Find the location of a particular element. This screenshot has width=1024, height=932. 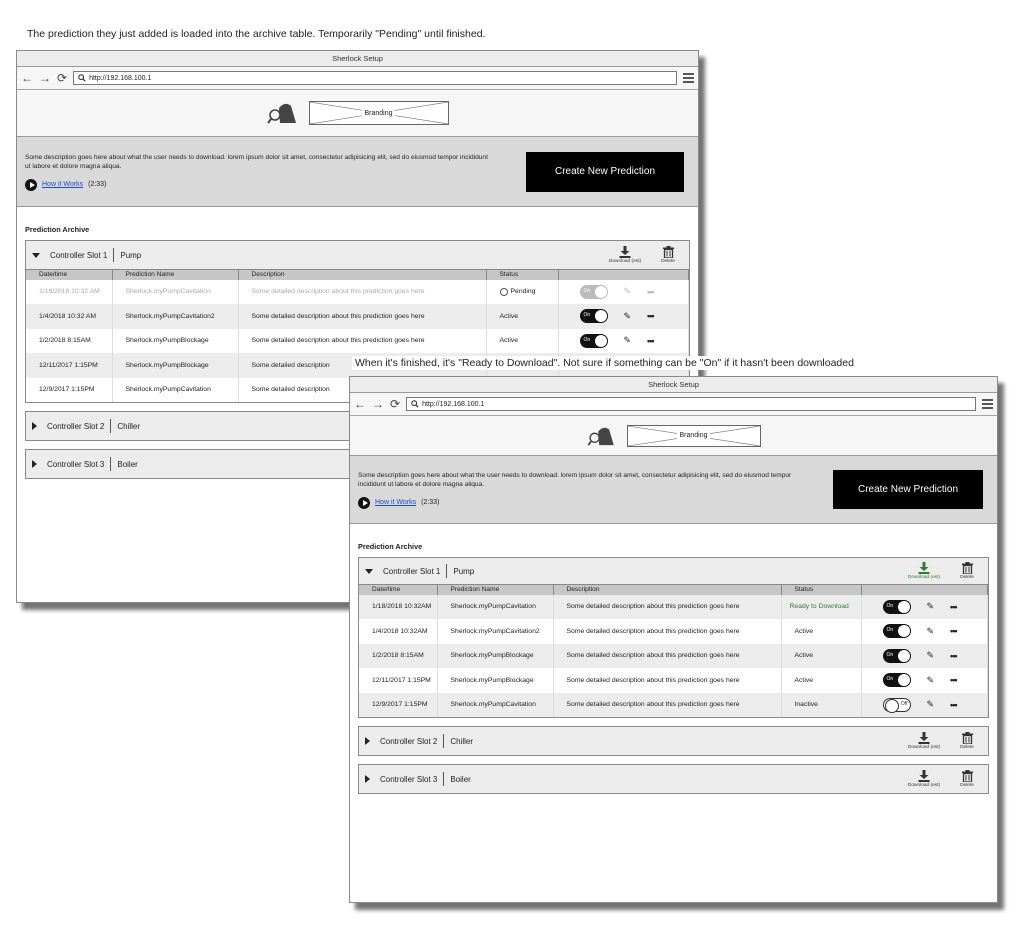

slot-device: Boiler is located at coordinates (460, 779).